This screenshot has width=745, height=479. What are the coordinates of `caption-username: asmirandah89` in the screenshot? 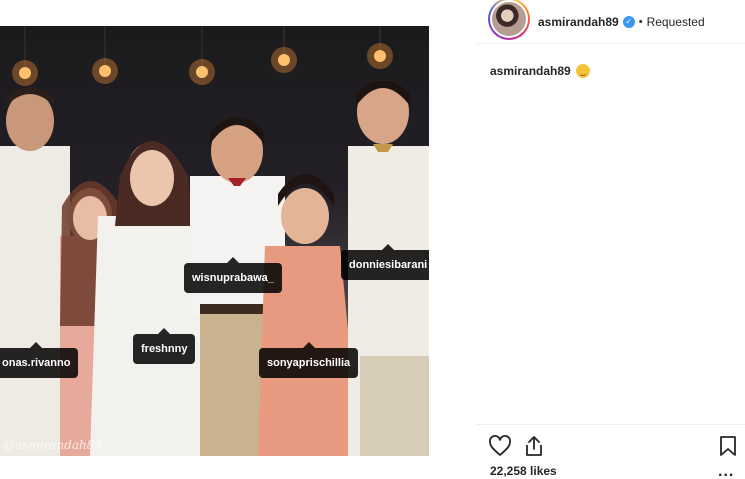 It's located at (530, 71).